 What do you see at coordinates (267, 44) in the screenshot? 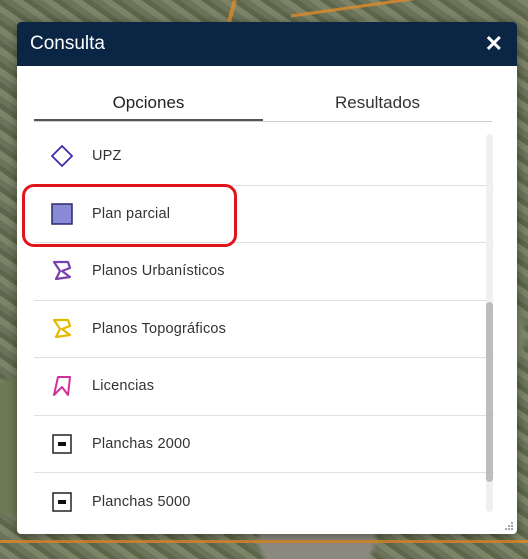
I see `dialog-header: Consulta ✕` at bounding box center [267, 44].